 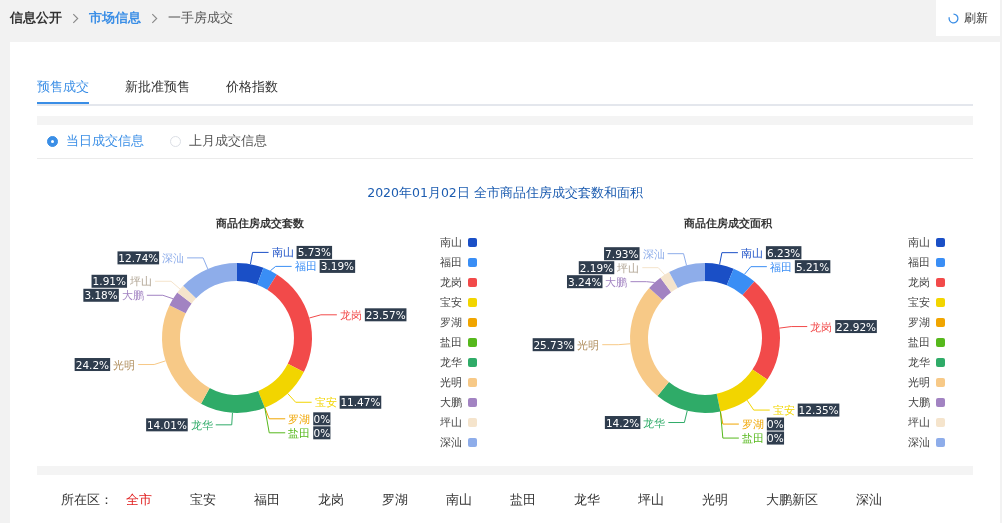 I want to click on radio-option: 当日成交信息, so click(x=95, y=141).